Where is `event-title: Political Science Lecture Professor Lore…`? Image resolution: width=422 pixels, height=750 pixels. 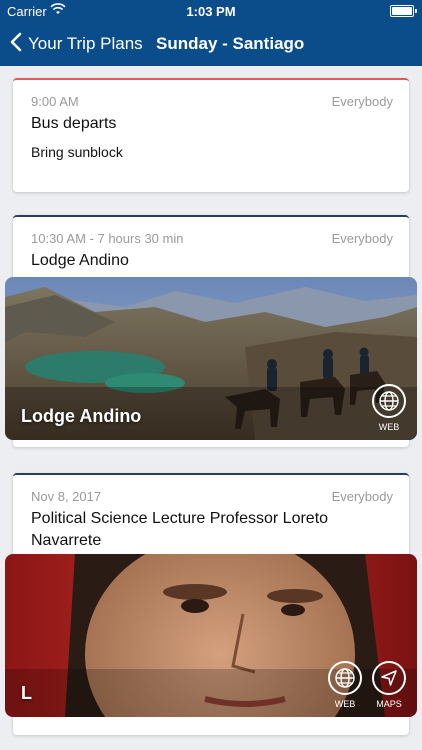 event-title: Political Science Lecture Professor Lore… is located at coordinates (180, 529).